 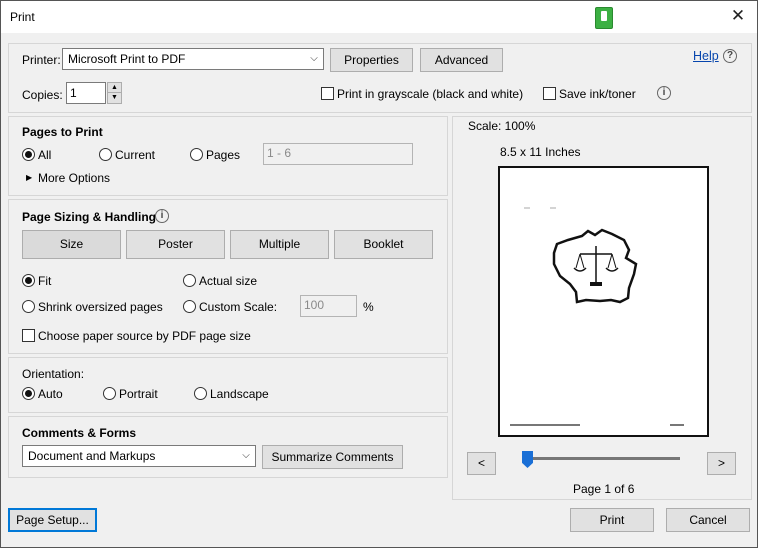 I want to click on pages-current-radio, so click(x=105, y=154).